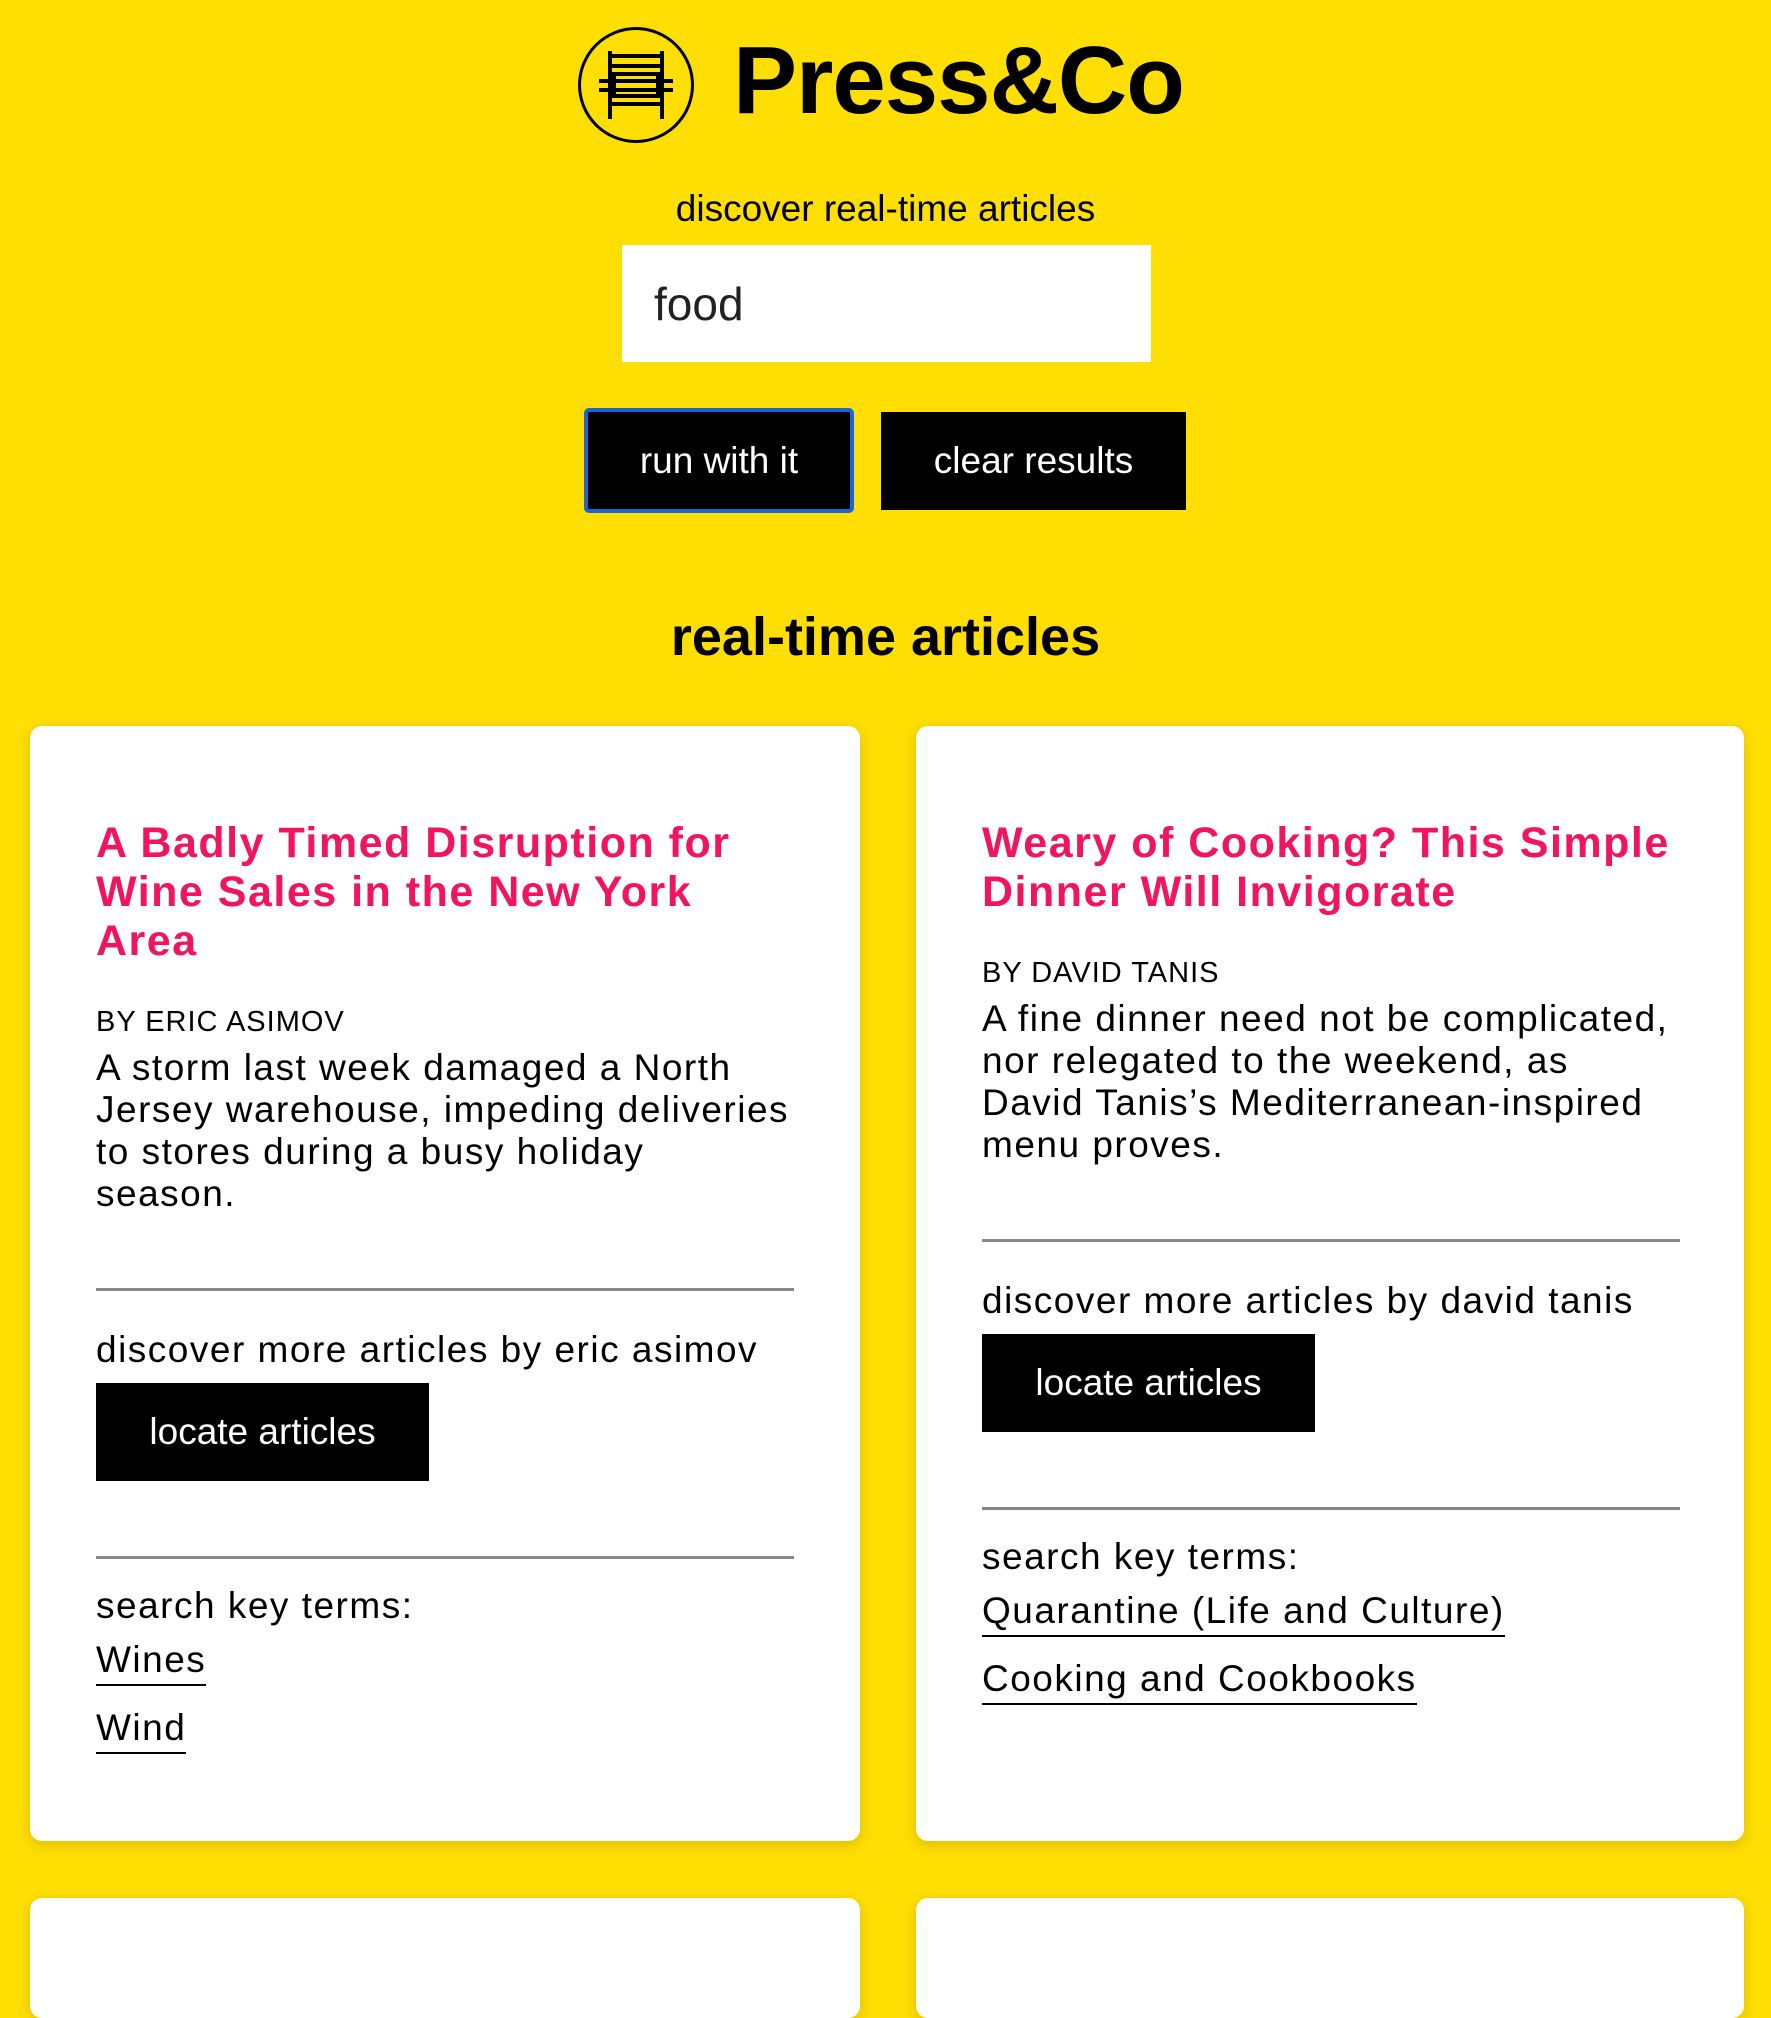 This screenshot has height=2018, width=1771. I want to click on search-input, so click(886, 303).